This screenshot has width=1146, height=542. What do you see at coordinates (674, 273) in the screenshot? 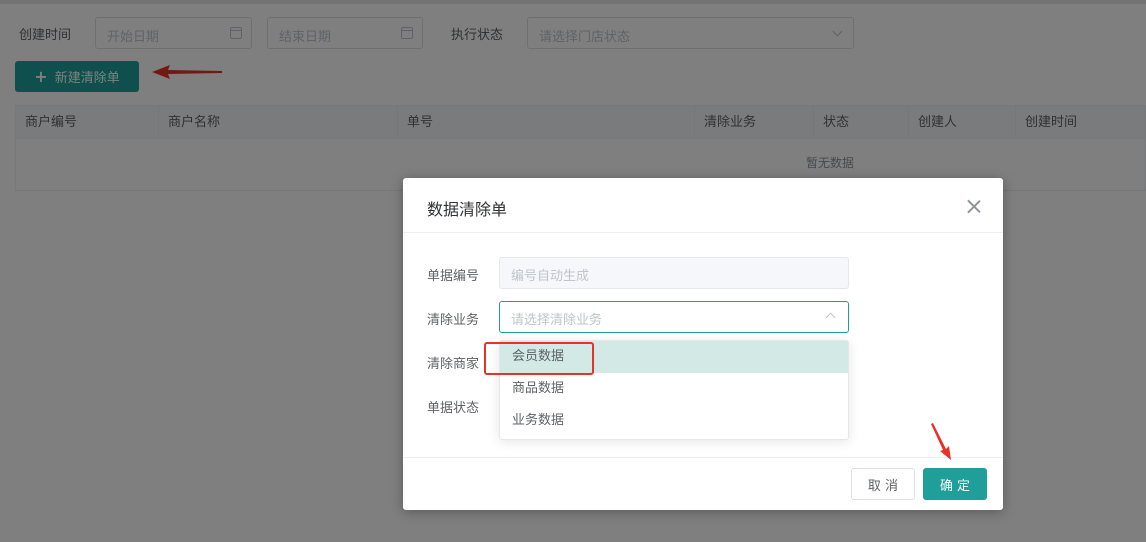
I see `doc-no-input: 编号自动生成` at bounding box center [674, 273].